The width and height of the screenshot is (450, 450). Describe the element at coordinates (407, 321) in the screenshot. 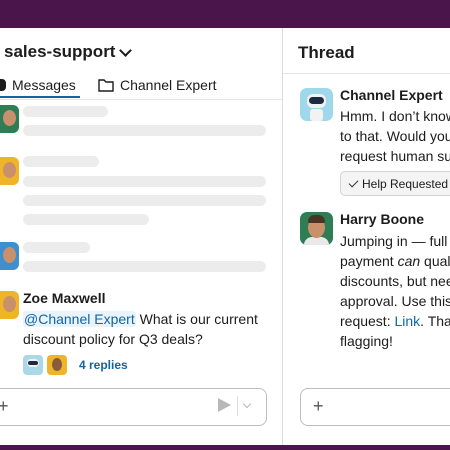

I see `request-link: Link` at that location.